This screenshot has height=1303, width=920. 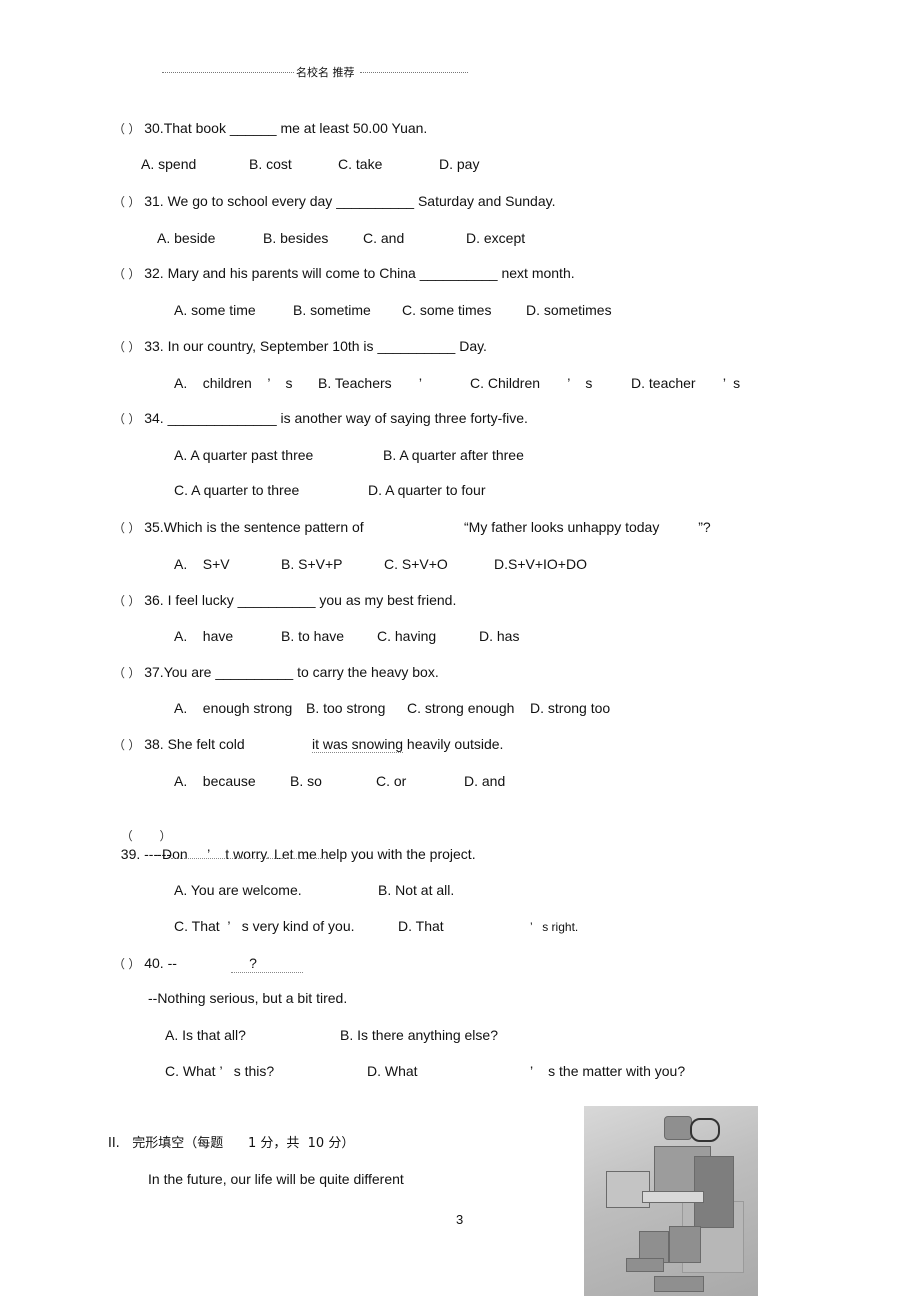 I want to click on robot-photo, so click(x=671, y=1201).